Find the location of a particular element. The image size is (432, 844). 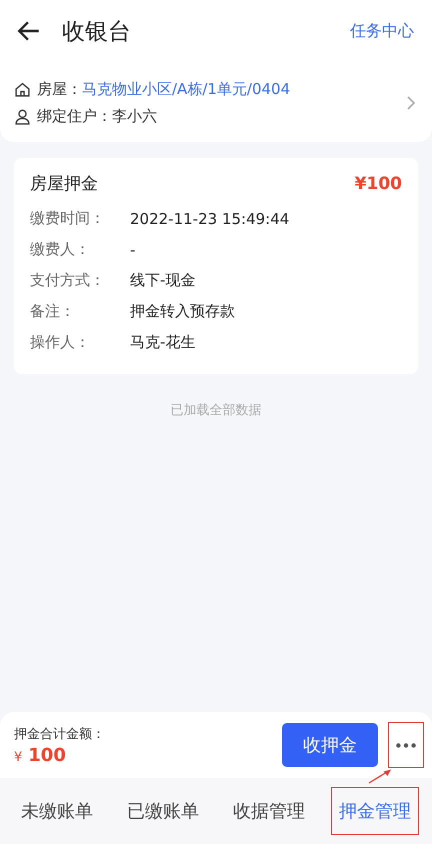

field-label: 房屋： is located at coordinates (59, 89).